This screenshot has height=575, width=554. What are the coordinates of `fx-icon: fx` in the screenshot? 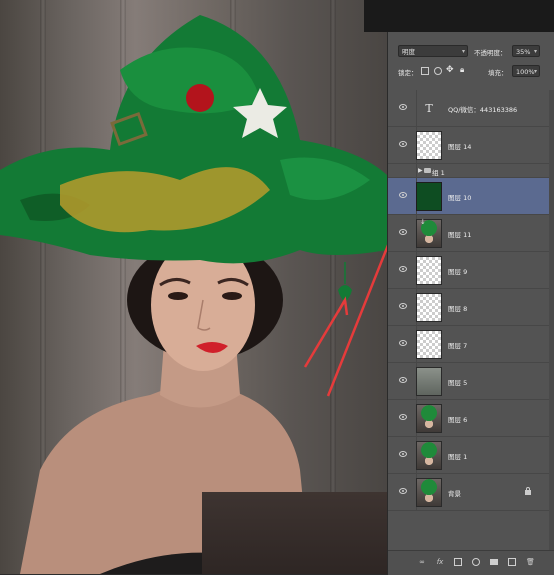 It's located at (440, 562).